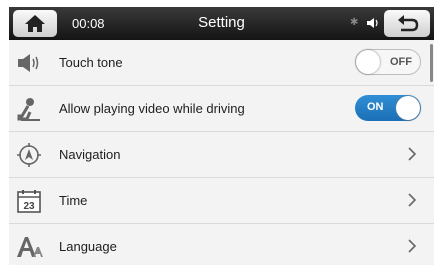  I want to click on row-label: Time, so click(73, 200).